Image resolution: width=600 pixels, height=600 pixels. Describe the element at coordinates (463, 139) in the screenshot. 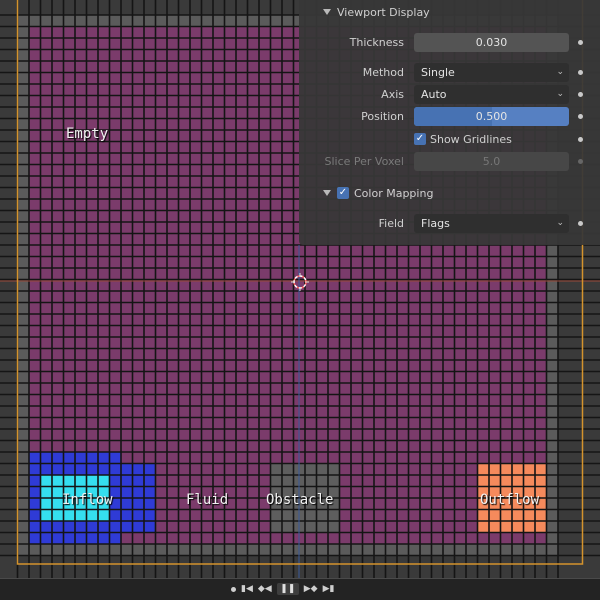

I see `show-gridlines-checkbox: ✓ Show Gridlines` at that location.